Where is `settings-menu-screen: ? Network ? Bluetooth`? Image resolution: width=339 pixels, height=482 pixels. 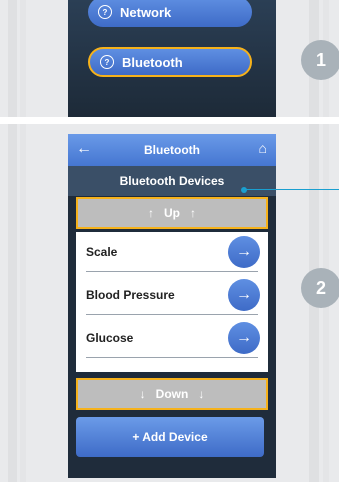
settings-menu-screen: ? Network ? Bluetooth is located at coordinates (172, 58).